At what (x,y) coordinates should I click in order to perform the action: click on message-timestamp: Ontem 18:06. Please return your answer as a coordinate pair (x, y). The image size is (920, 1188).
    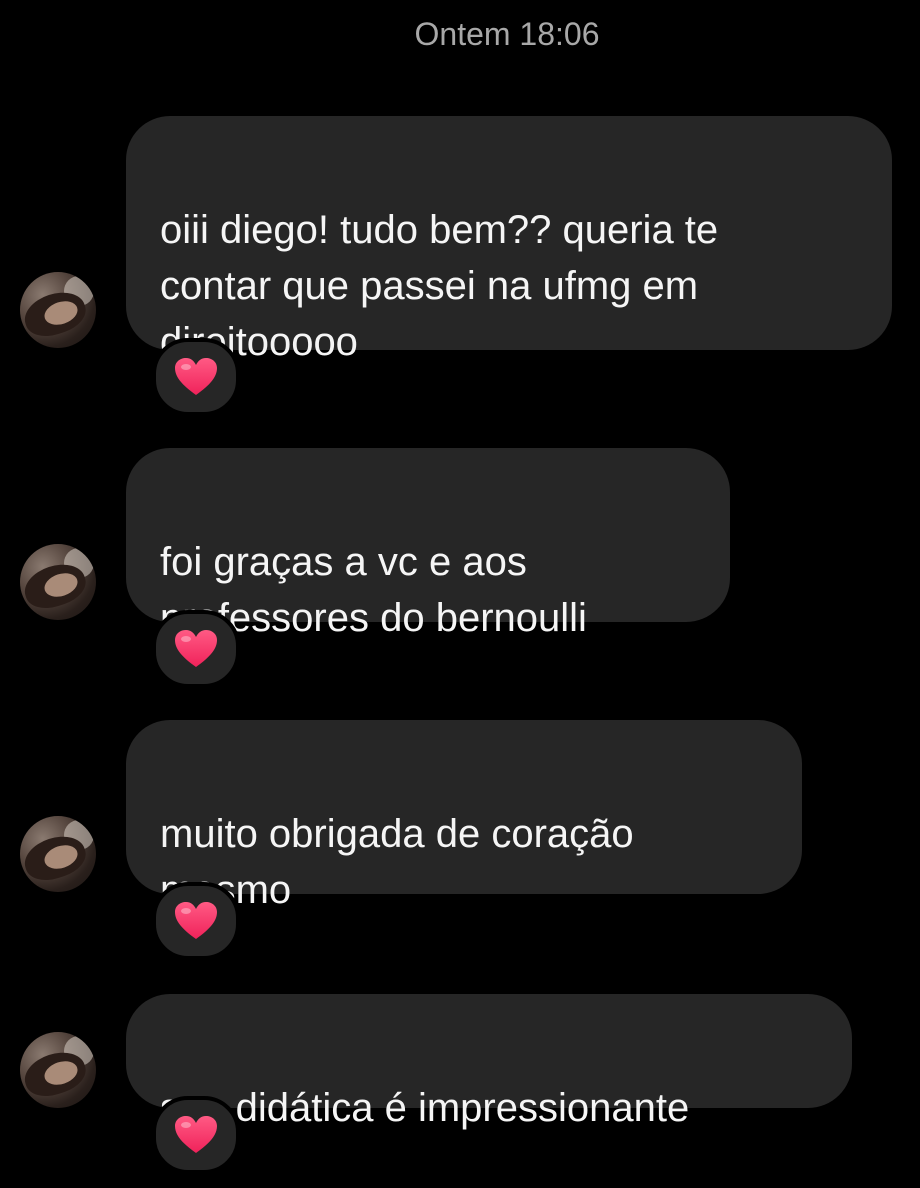
    Looking at the image, I should click on (507, 34).